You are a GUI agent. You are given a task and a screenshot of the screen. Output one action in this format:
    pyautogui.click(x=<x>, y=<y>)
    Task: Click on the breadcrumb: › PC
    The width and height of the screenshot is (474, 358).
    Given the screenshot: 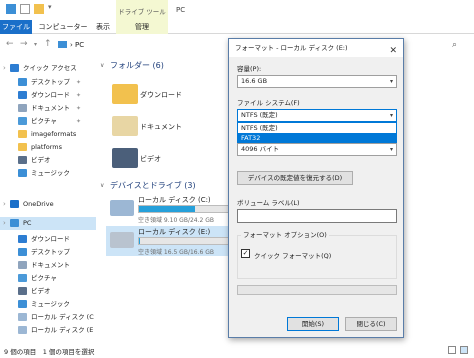 What is the action you would take?
    pyautogui.click(x=77, y=45)
    